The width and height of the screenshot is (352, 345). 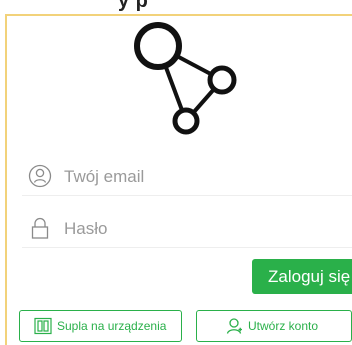 What do you see at coordinates (178, 15) in the screenshot?
I see `frame-border-top` at bounding box center [178, 15].